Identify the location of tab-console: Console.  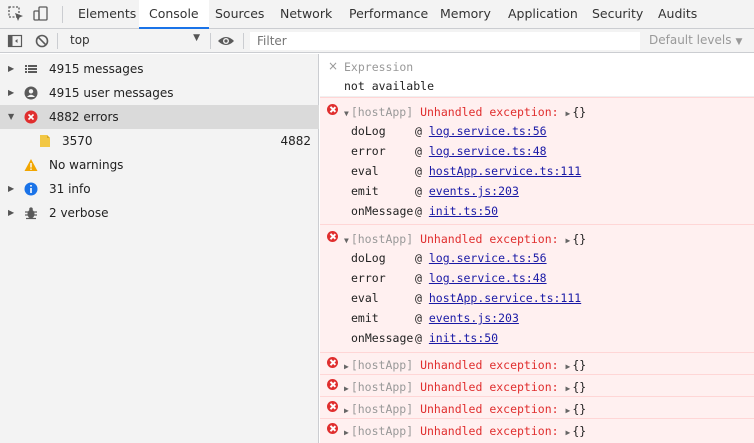
(174, 14).